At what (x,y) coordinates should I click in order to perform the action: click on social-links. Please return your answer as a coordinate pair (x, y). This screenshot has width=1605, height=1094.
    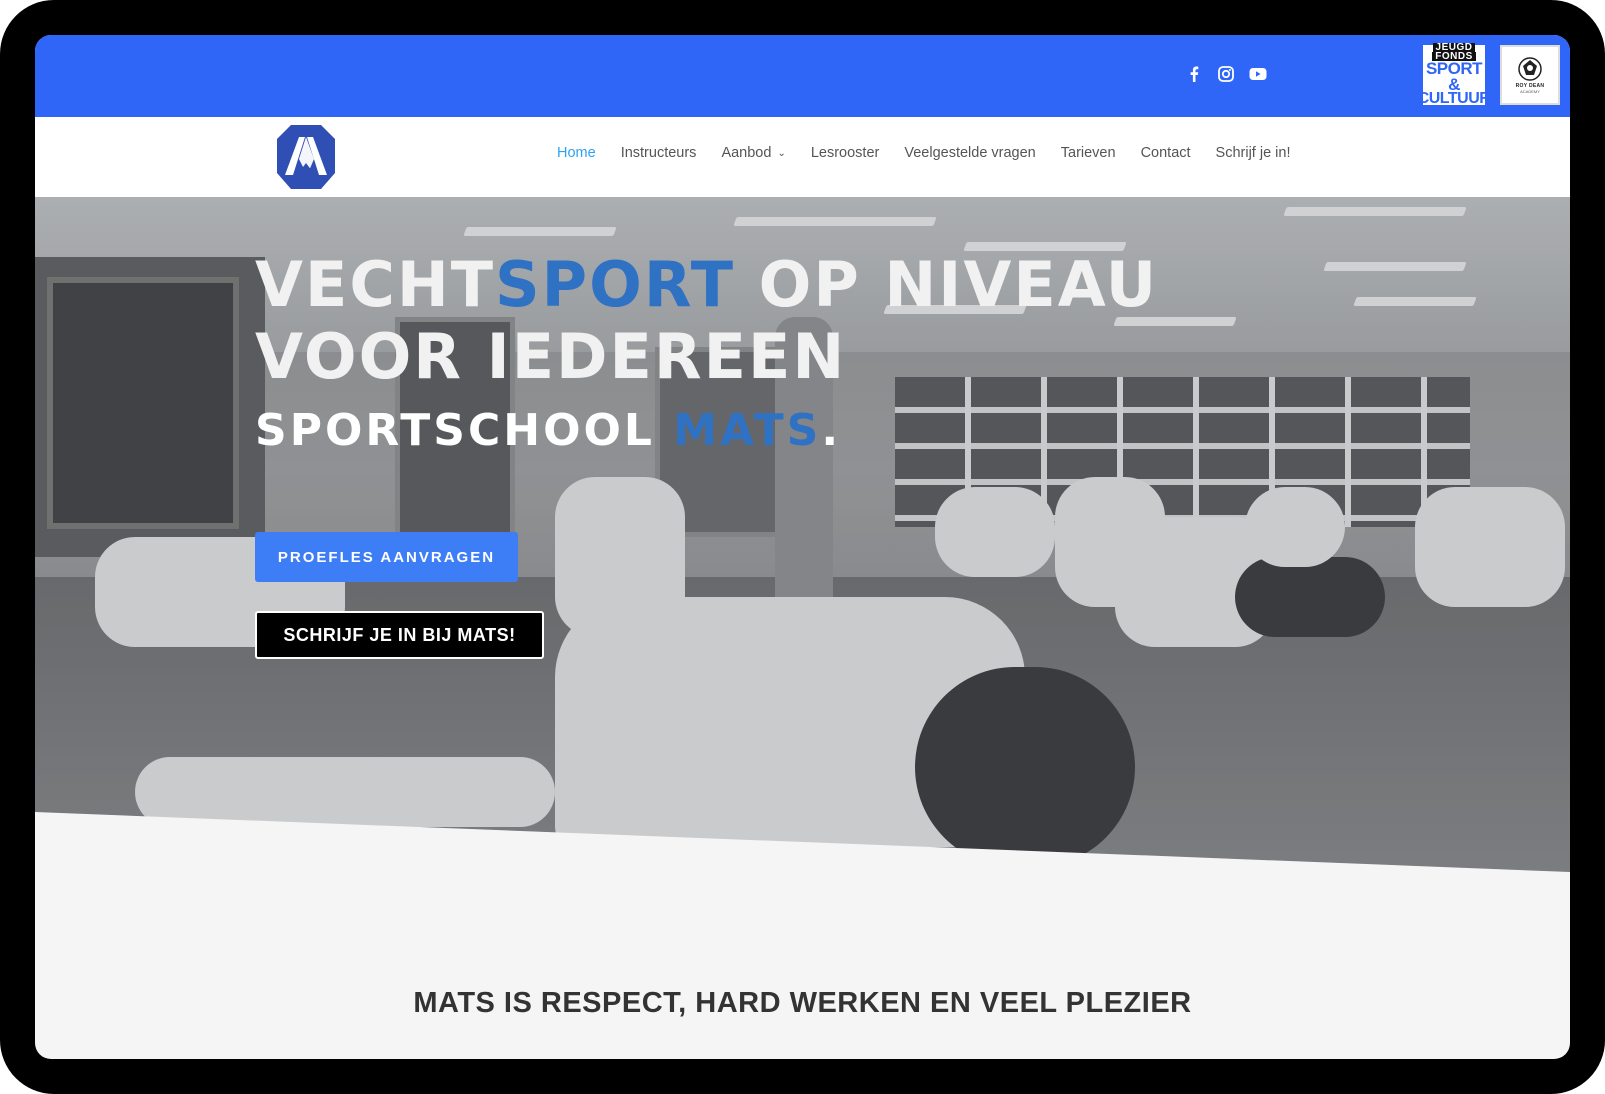
    Looking at the image, I should click on (1226, 74).